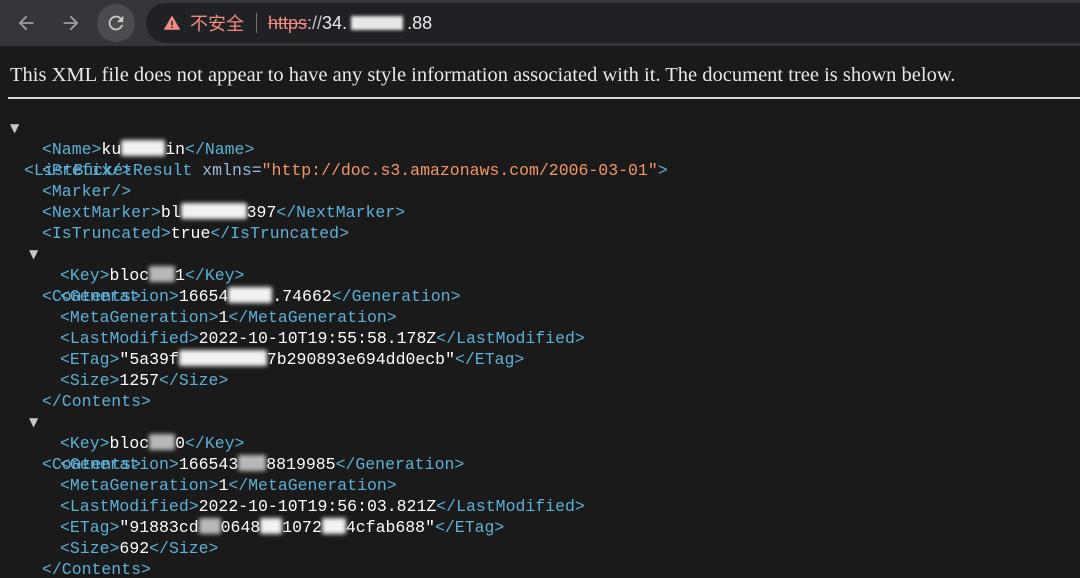  What do you see at coordinates (208, 464) in the screenshot?
I see `xml-text: 166543` at bounding box center [208, 464].